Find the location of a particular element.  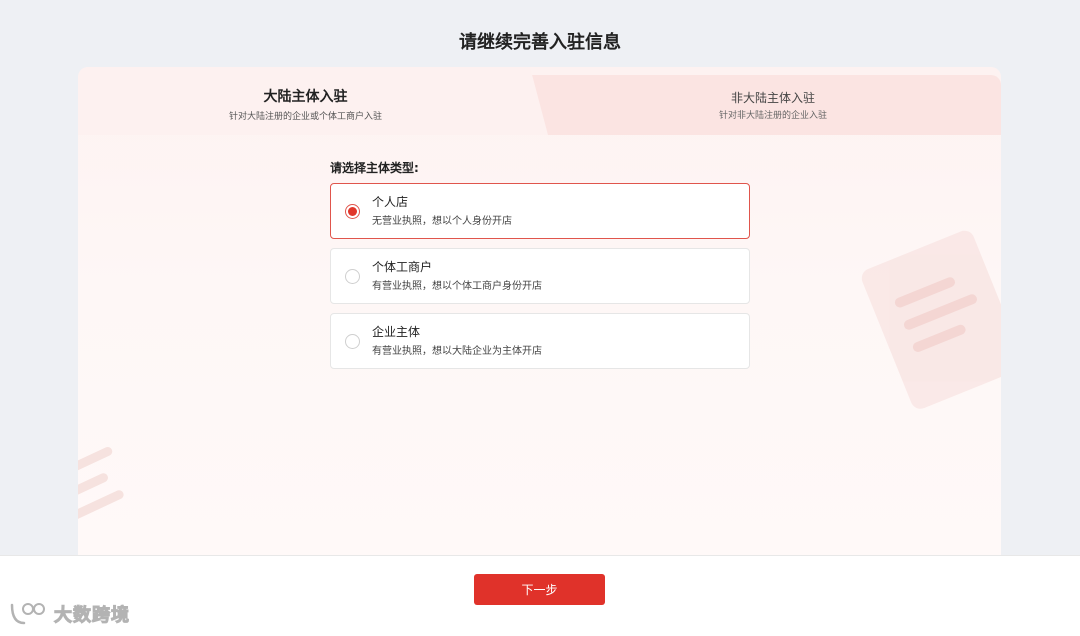

option-description: 无营业执照，想以个人身份开店 is located at coordinates (442, 221).